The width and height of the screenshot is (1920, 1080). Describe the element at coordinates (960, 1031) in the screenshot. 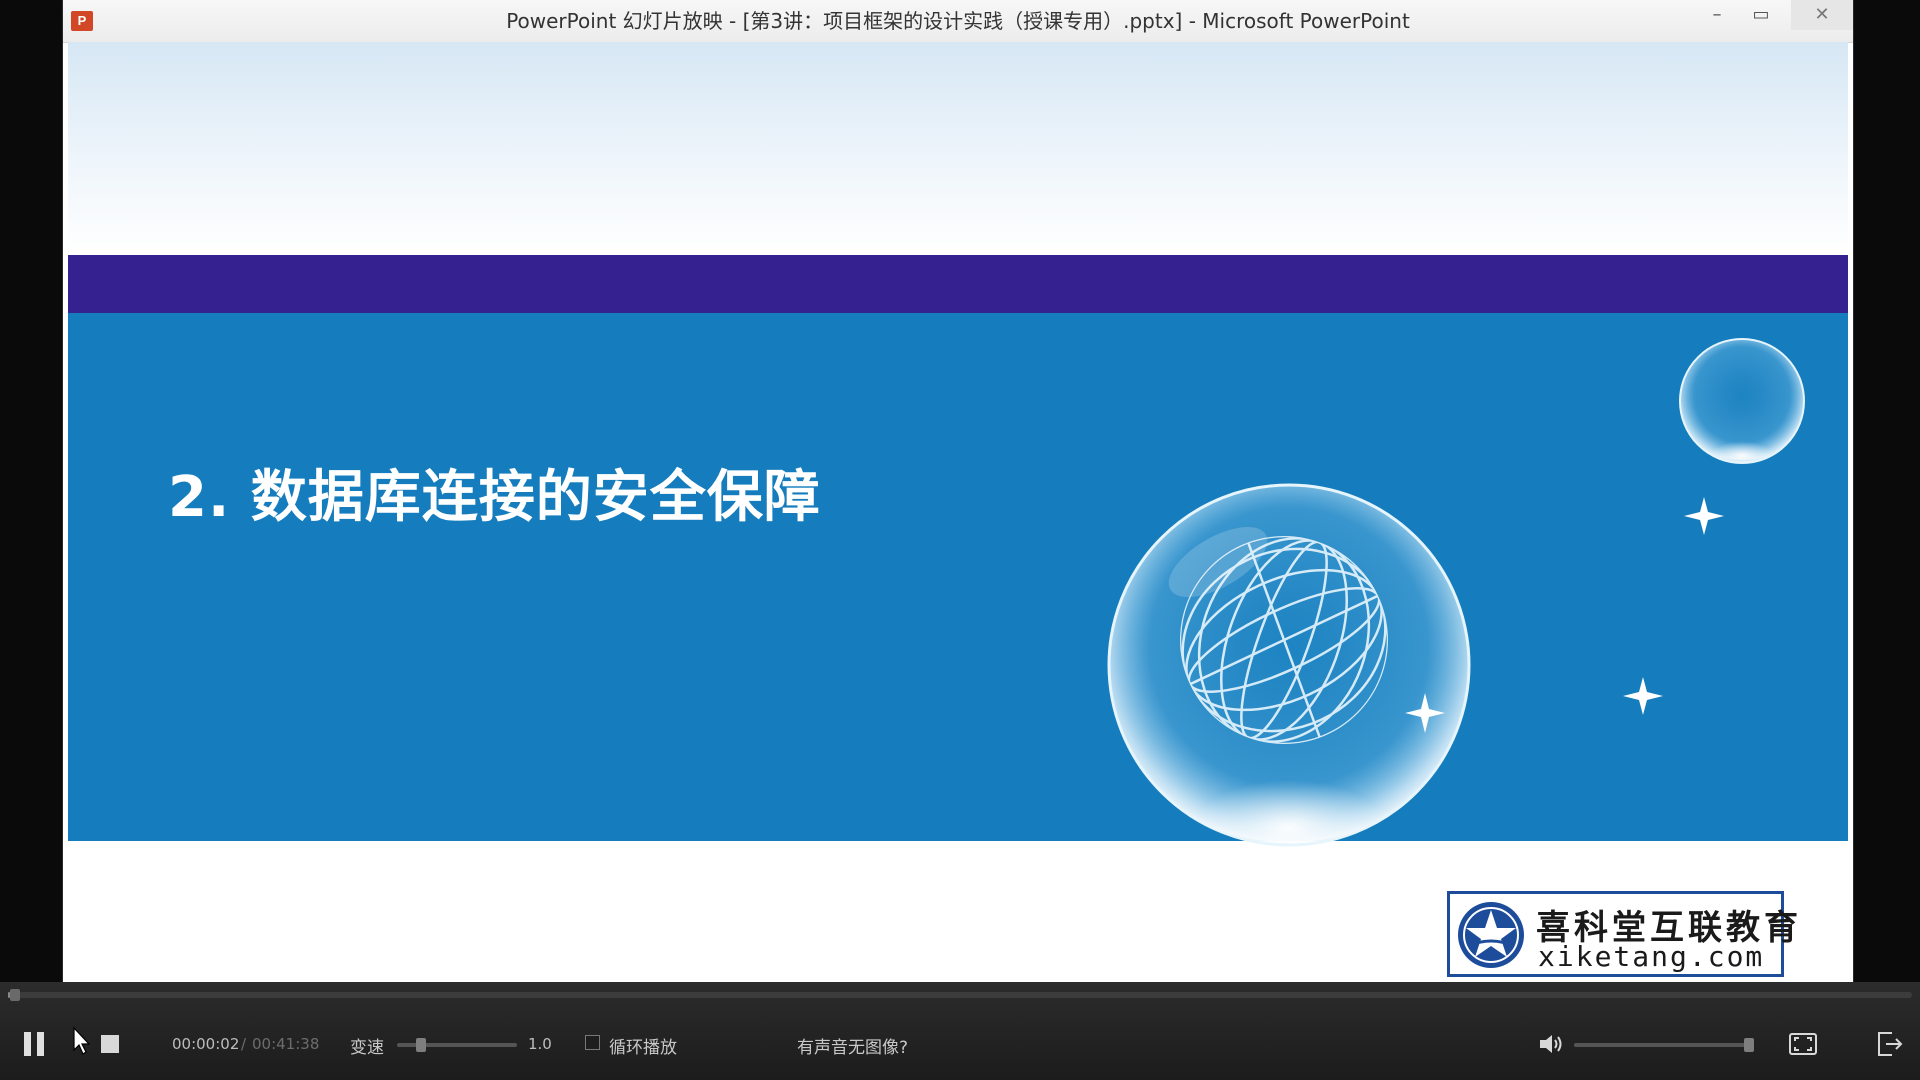

I see `video-player-controls: 00:00:02 / 00:41:38 变速 1.0 循环播放 有声音无图像?` at that location.